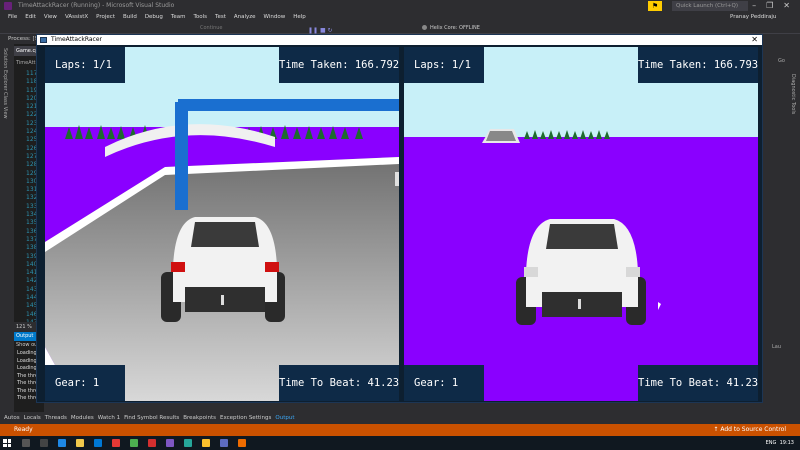 The width and height of the screenshot is (800, 450). Describe the element at coordinates (32, 418) in the screenshot. I see `bottom-tab-locals: Locals` at that location.